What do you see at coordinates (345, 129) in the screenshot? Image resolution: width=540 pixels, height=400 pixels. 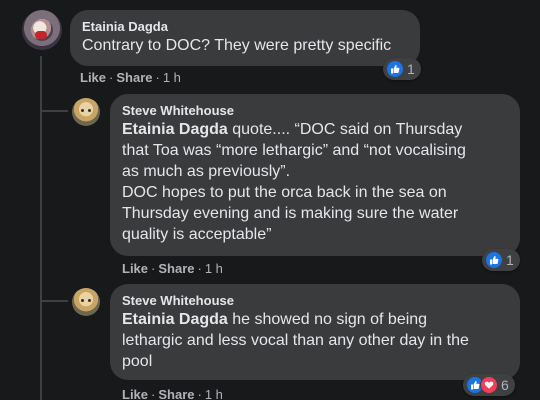 I see `comment-text-line: quote.... “DOC said on Thursday` at bounding box center [345, 129].